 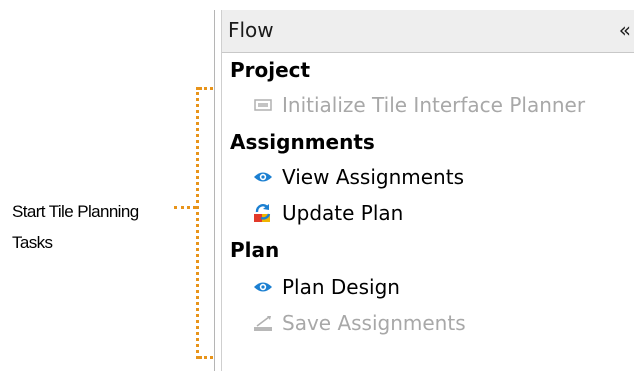 What do you see at coordinates (251, 30) in the screenshot?
I see `panel-title: Flow` at bounding box center [251, 30].